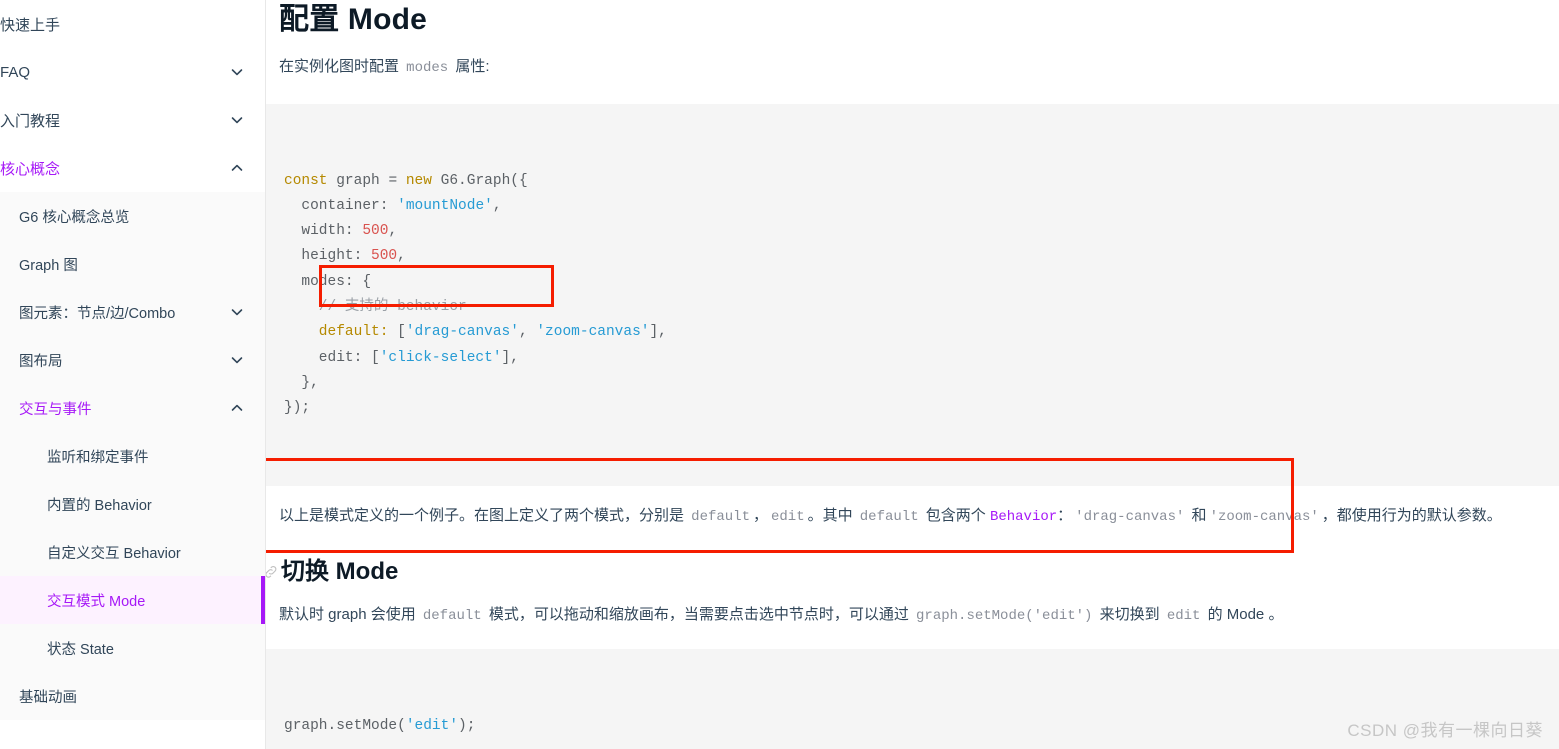 The image size is (1559, 749). What do you see at coordinates (30, 169) in the screenshot?
I see `sidebar-item-label: 核心概念` at bounding box center [30, 169].